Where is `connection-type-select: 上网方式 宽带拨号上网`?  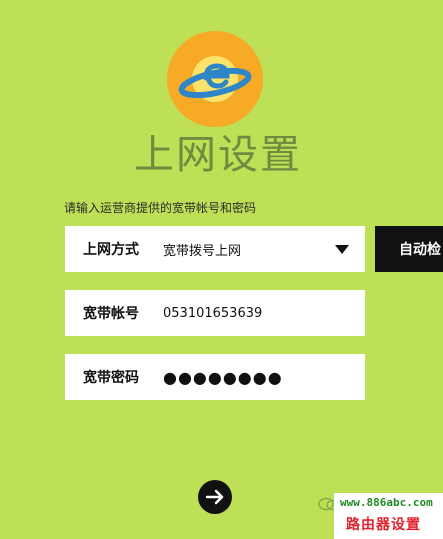
connection-type-select: 上网方式 宽带拨号上网 is located at coordinates (215, 249).